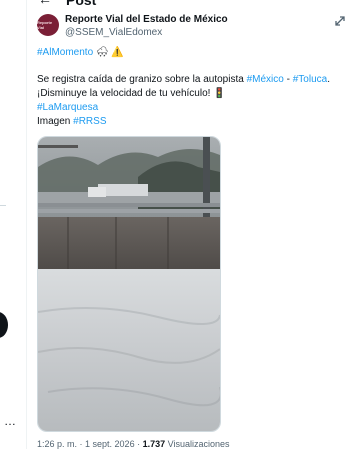 The height and width of the screenshot is (449, 350). Describe the element at coordinates (26, 224) in the screenshot. I see `left-divider` at that location.